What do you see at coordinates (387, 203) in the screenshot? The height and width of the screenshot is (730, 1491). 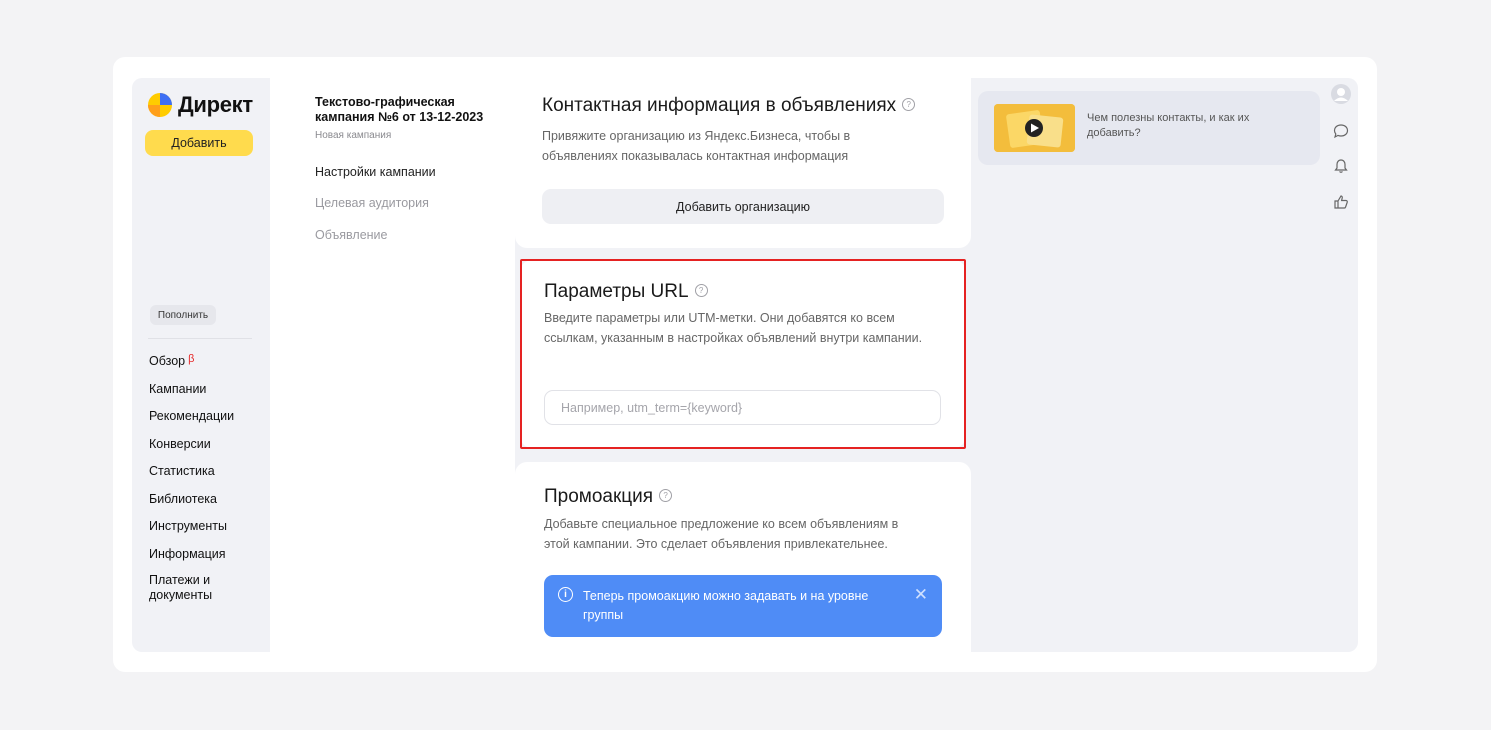 I see `step-target-audience: Целевая аудитория` at bounding box center [387, 203].